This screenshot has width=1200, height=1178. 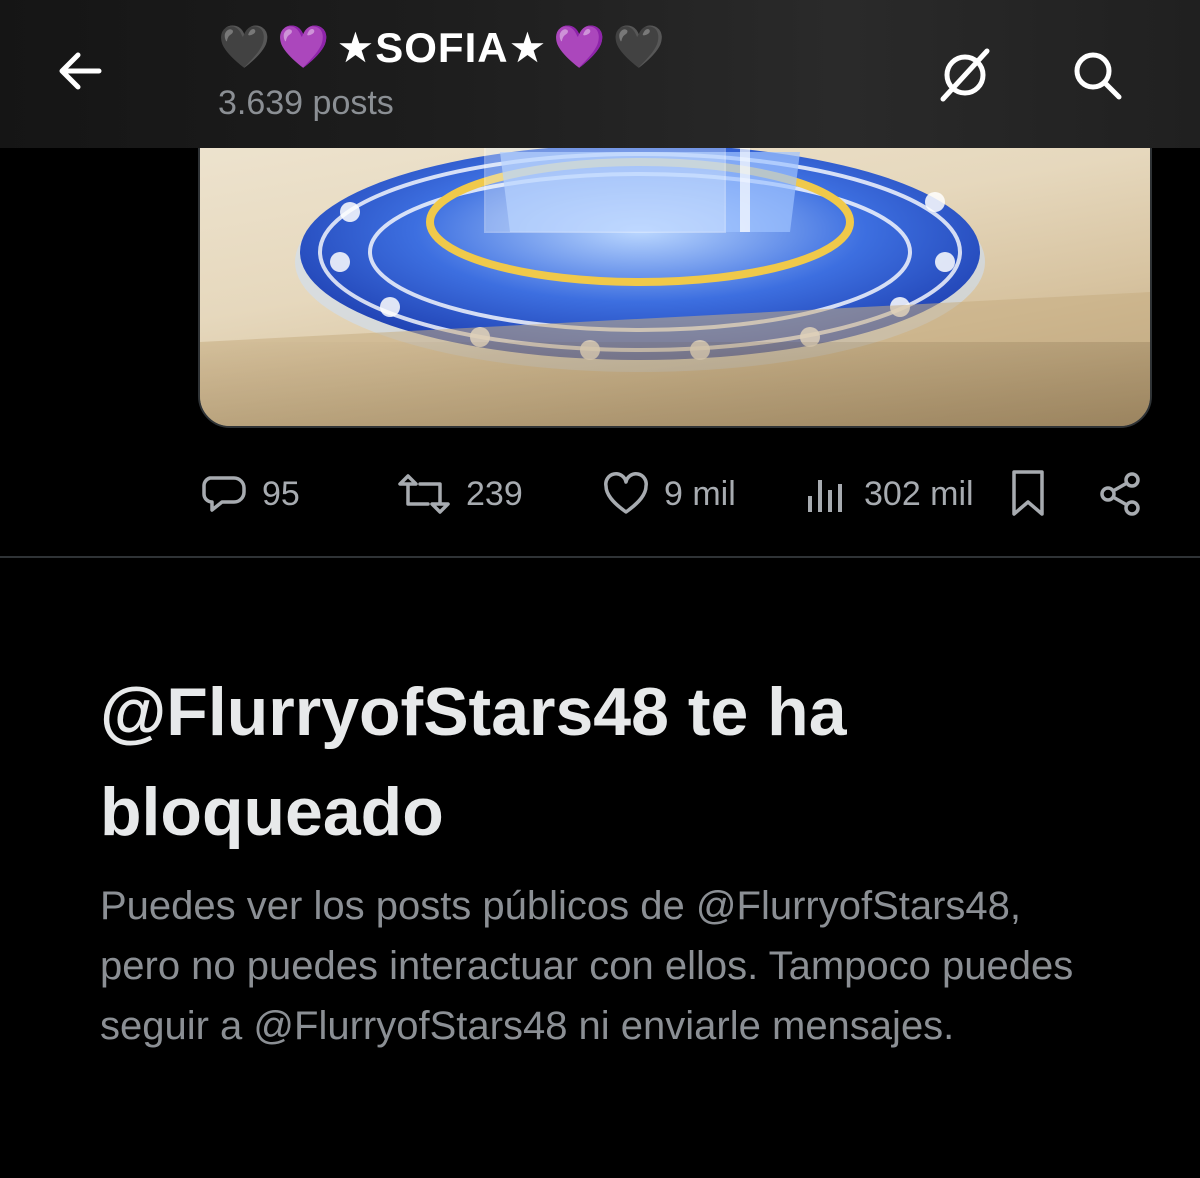 I want to click on post-count: 3.639 posts, so click(x=306, y=103).